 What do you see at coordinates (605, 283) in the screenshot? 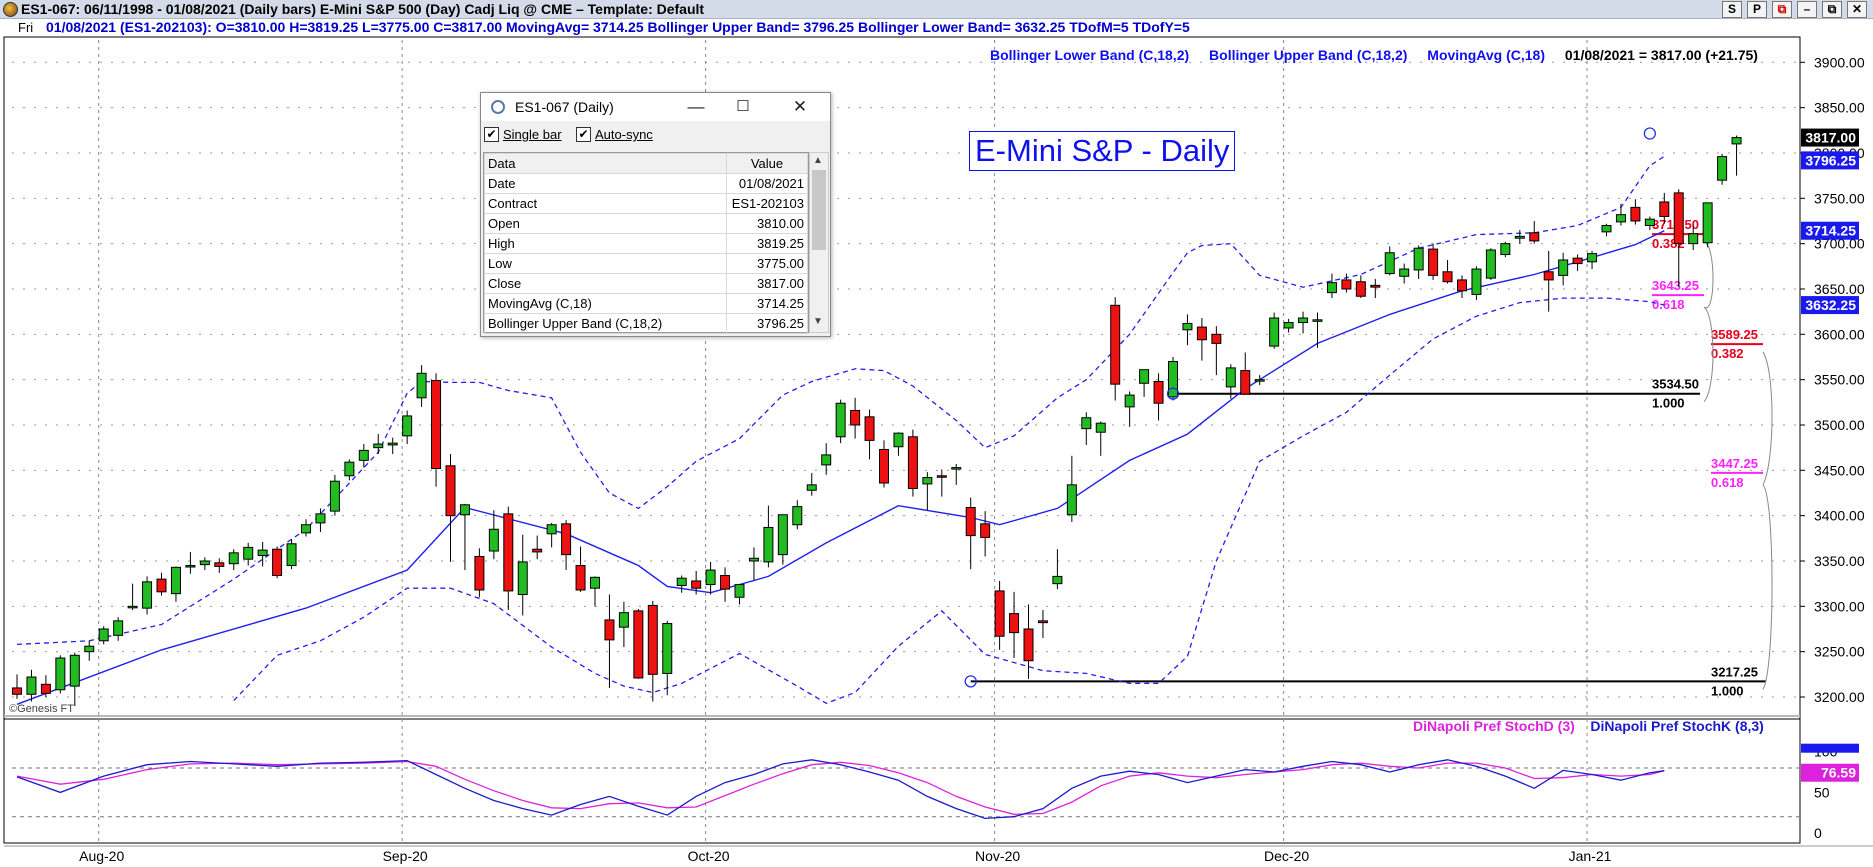
I see `row-label: Close` at bounding box center [605, 283].